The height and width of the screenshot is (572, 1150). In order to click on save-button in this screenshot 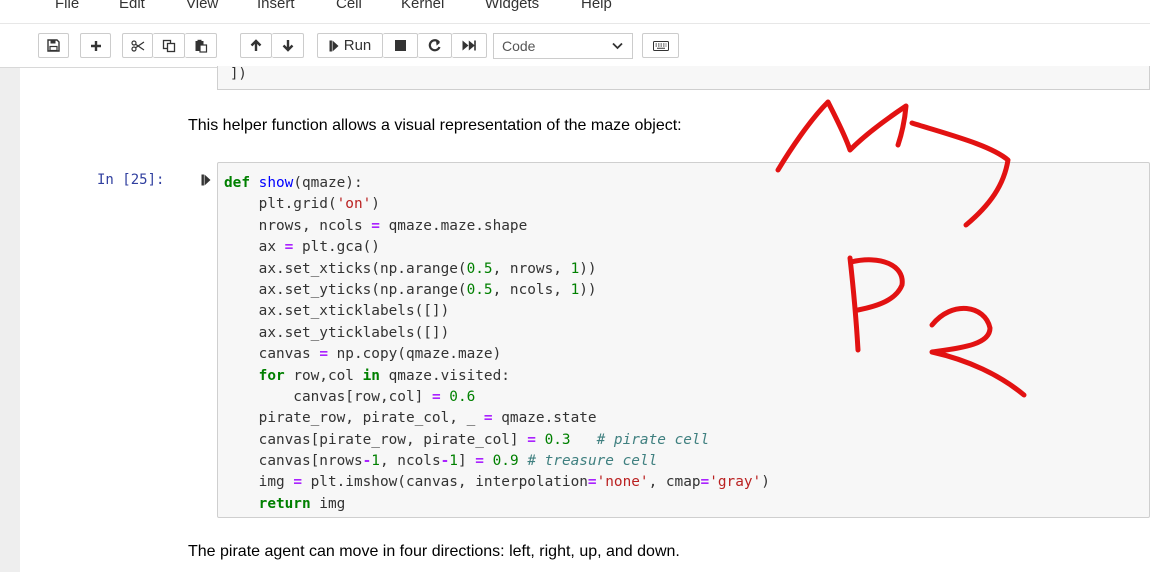, I will do `click(53, 45)`.